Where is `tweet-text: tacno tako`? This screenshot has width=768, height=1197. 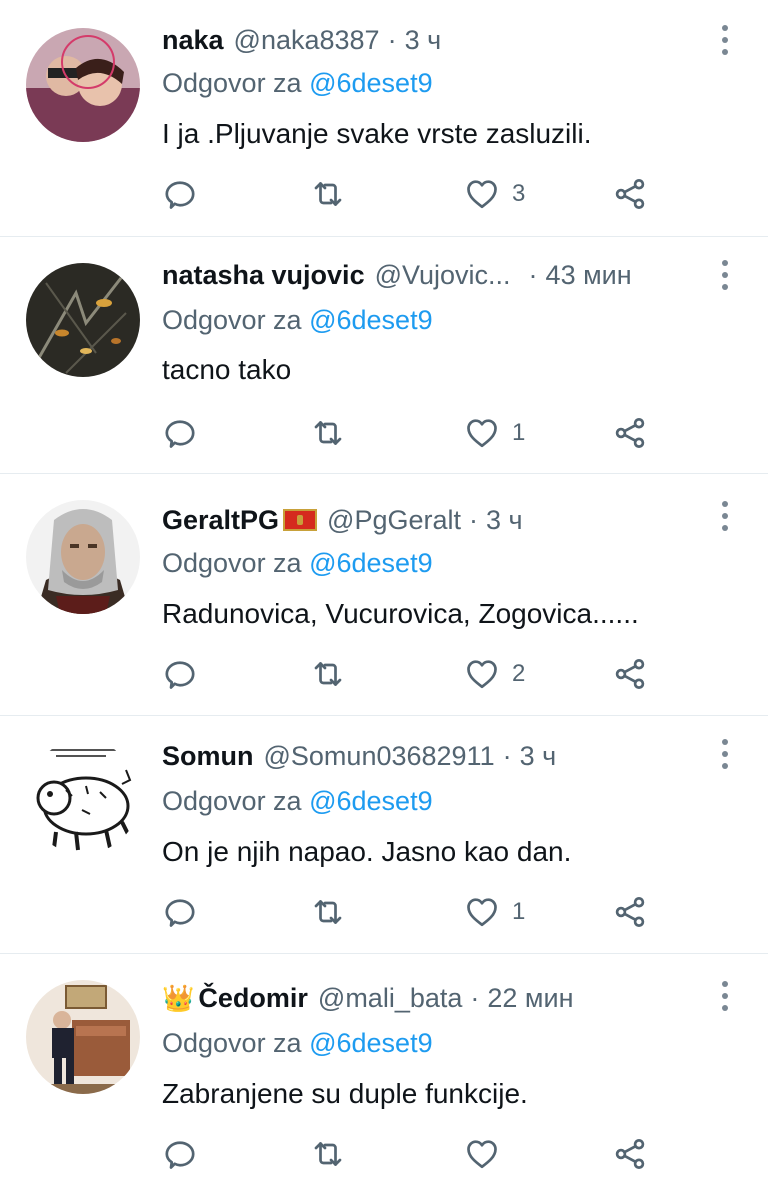
tweet-text: tacno tako is located at coordinates (227, 369).